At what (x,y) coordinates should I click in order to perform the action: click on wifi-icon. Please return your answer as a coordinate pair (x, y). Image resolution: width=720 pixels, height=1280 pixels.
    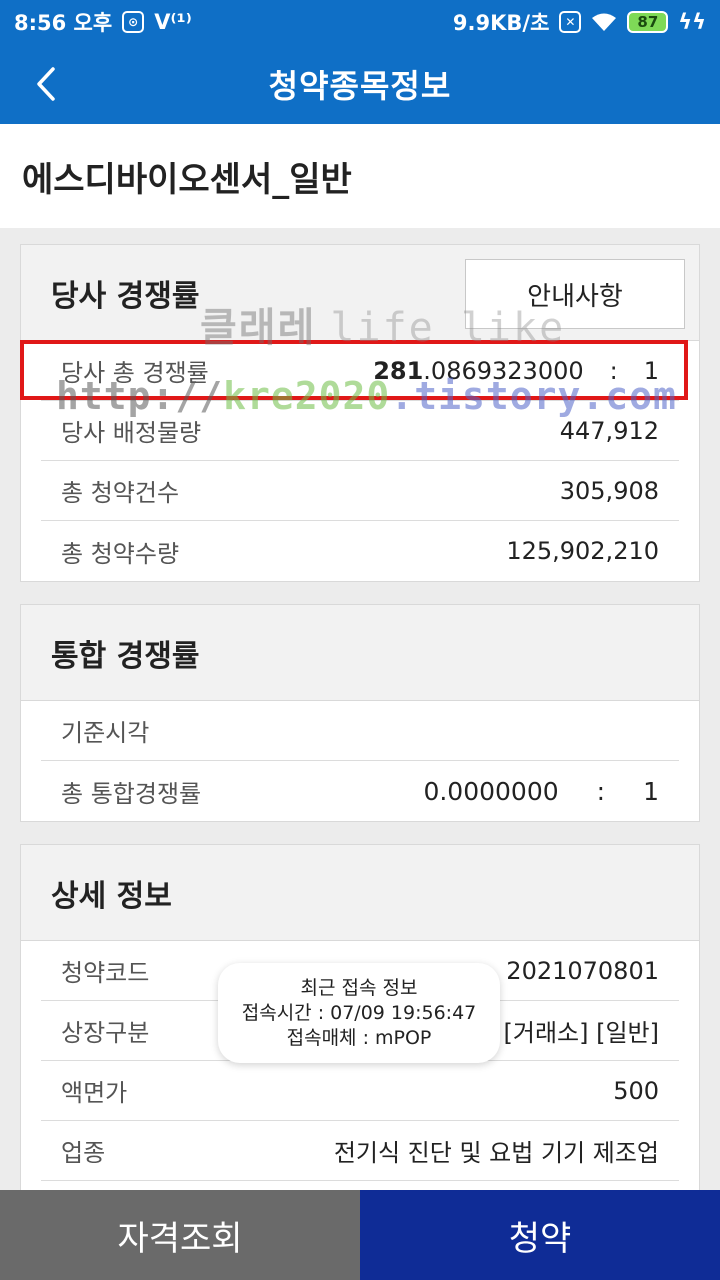
    Looking at the image, I should click on (604, 22).